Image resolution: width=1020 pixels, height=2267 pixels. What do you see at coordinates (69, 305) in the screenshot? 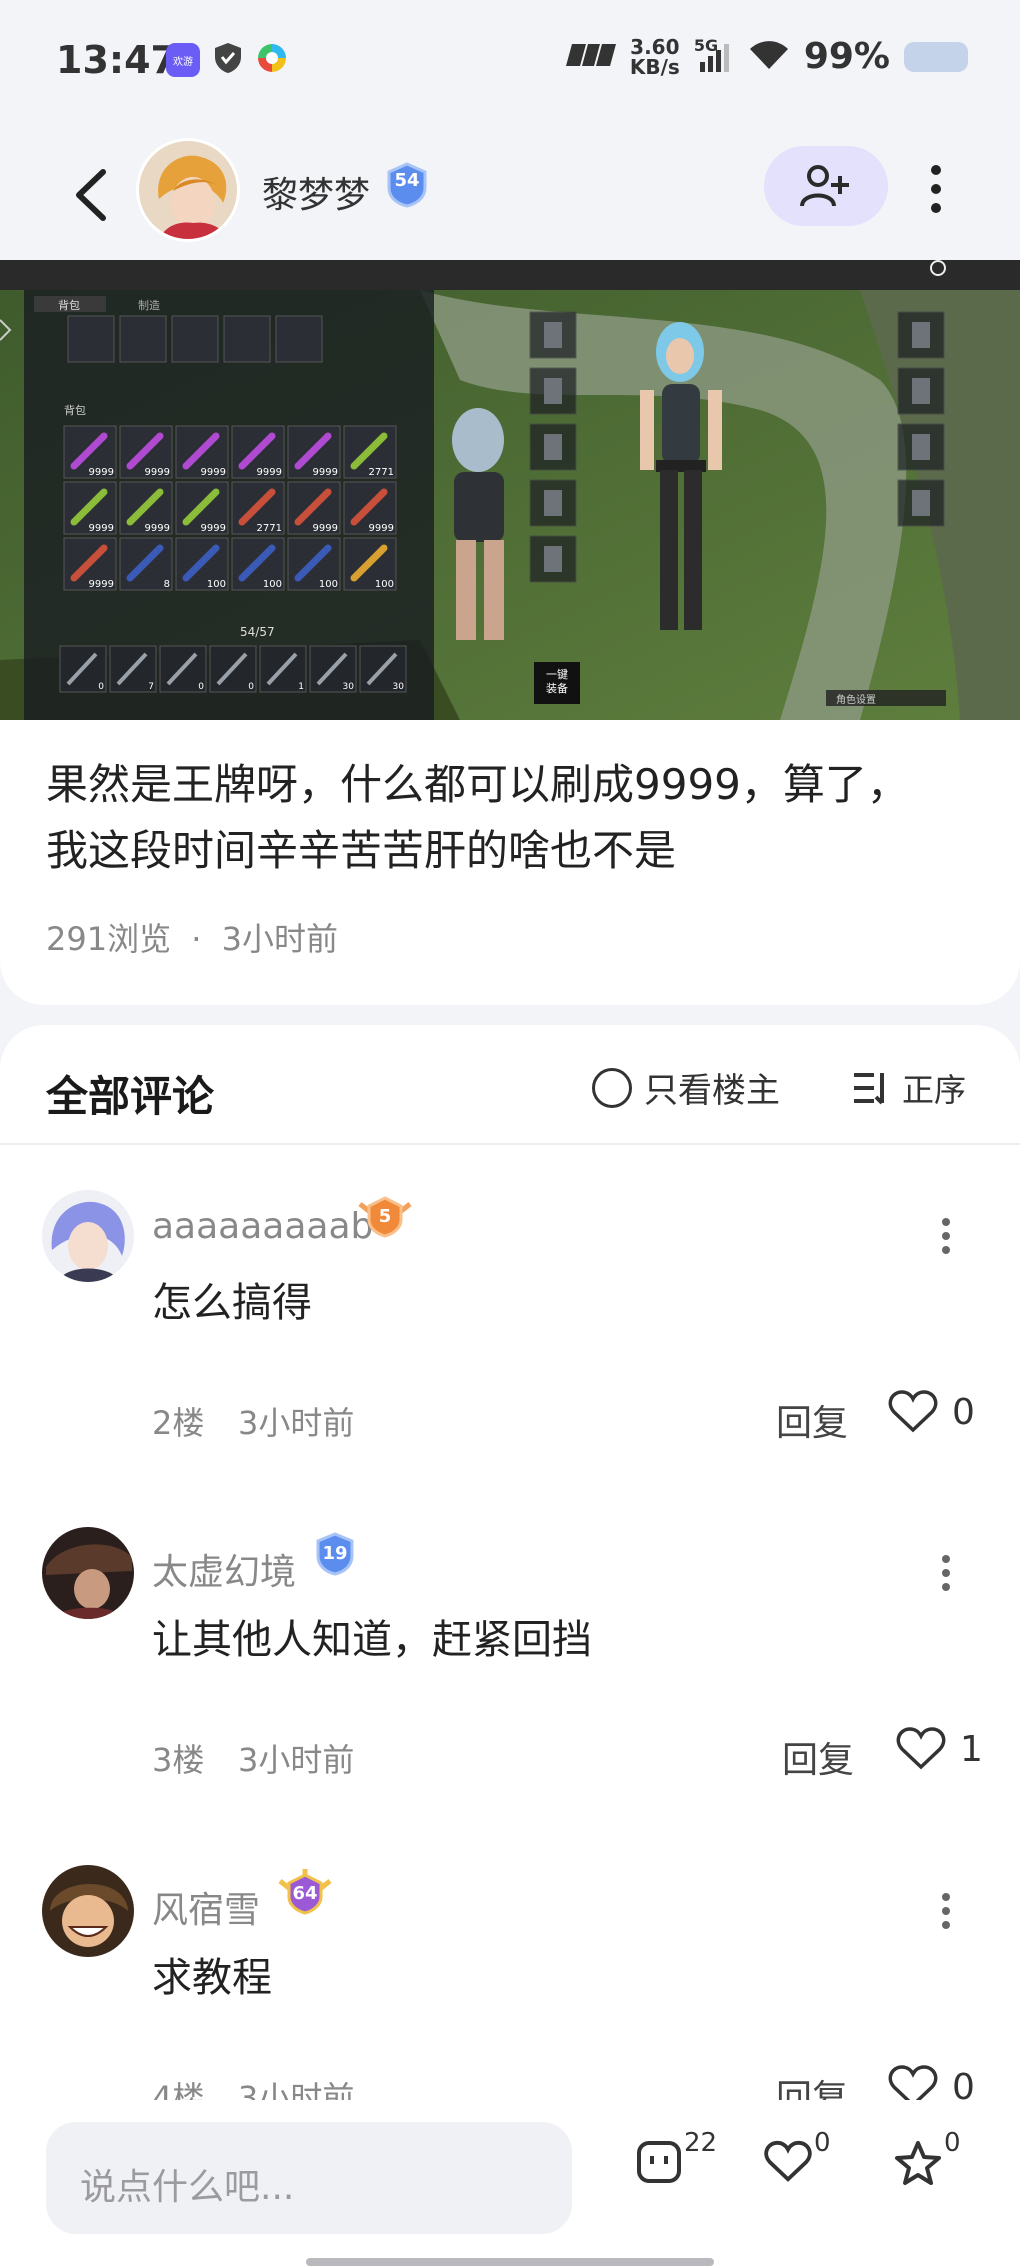
I see `tab-bag-text: 背包` at bounding box center [69, 305].